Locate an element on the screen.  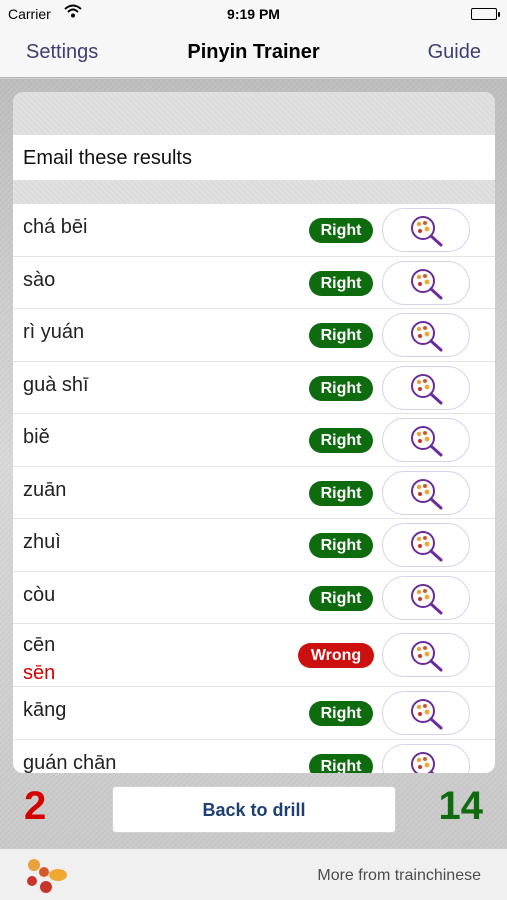
battery-icon is located at coordinates (485, 14).